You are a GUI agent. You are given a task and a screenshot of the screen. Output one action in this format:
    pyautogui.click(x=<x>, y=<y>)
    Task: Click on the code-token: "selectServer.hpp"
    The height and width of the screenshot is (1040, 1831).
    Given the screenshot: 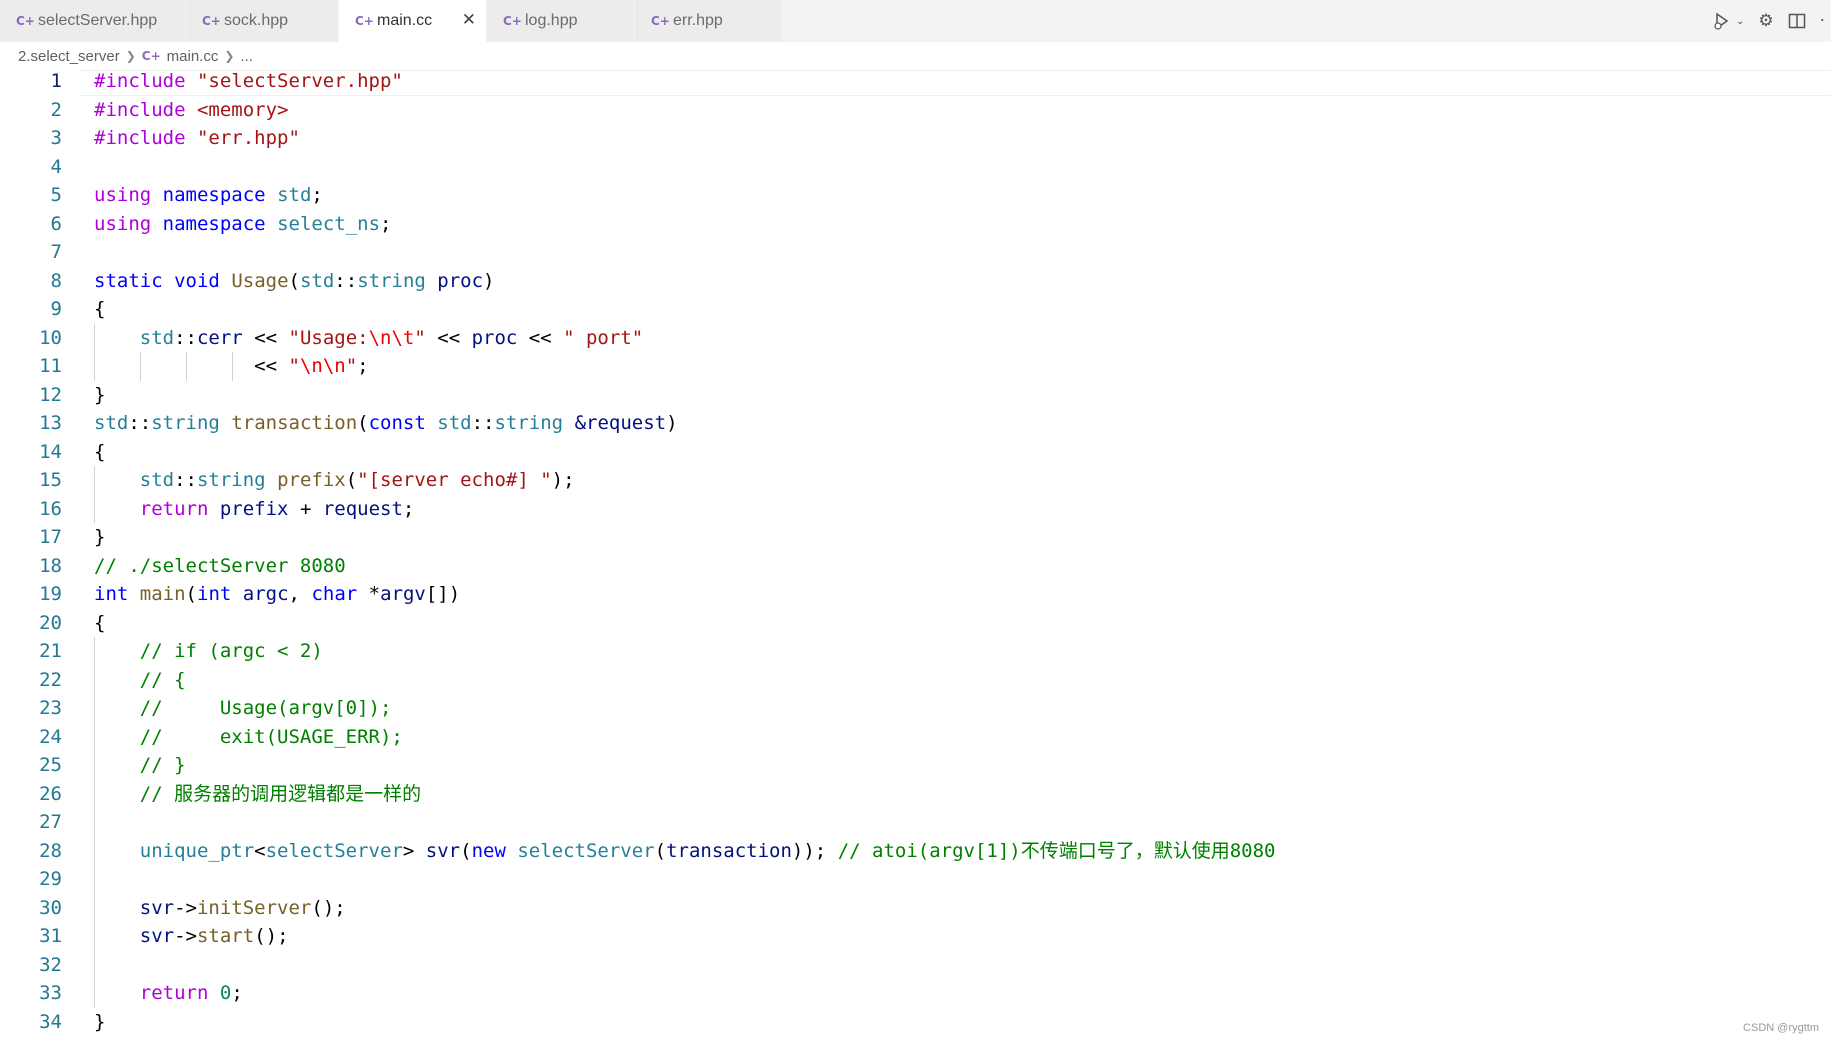 What is the action you would take?
    pyautogui.click(x=299, y=81)
    